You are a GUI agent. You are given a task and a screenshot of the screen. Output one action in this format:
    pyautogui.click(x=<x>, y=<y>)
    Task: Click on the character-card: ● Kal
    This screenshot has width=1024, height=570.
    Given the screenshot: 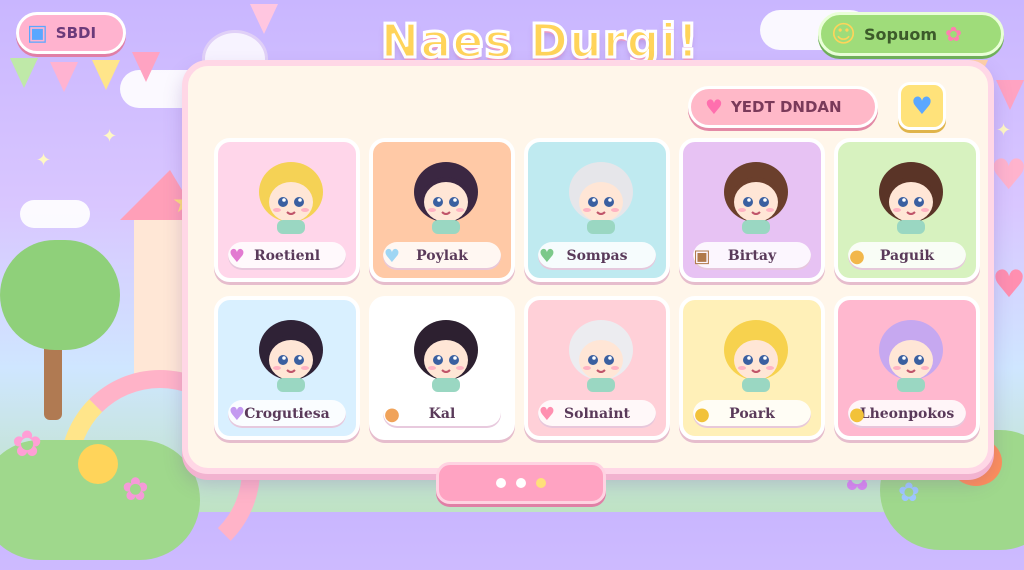 What is the action you would take?
    pyautogui.click(x=442, y=368)
    